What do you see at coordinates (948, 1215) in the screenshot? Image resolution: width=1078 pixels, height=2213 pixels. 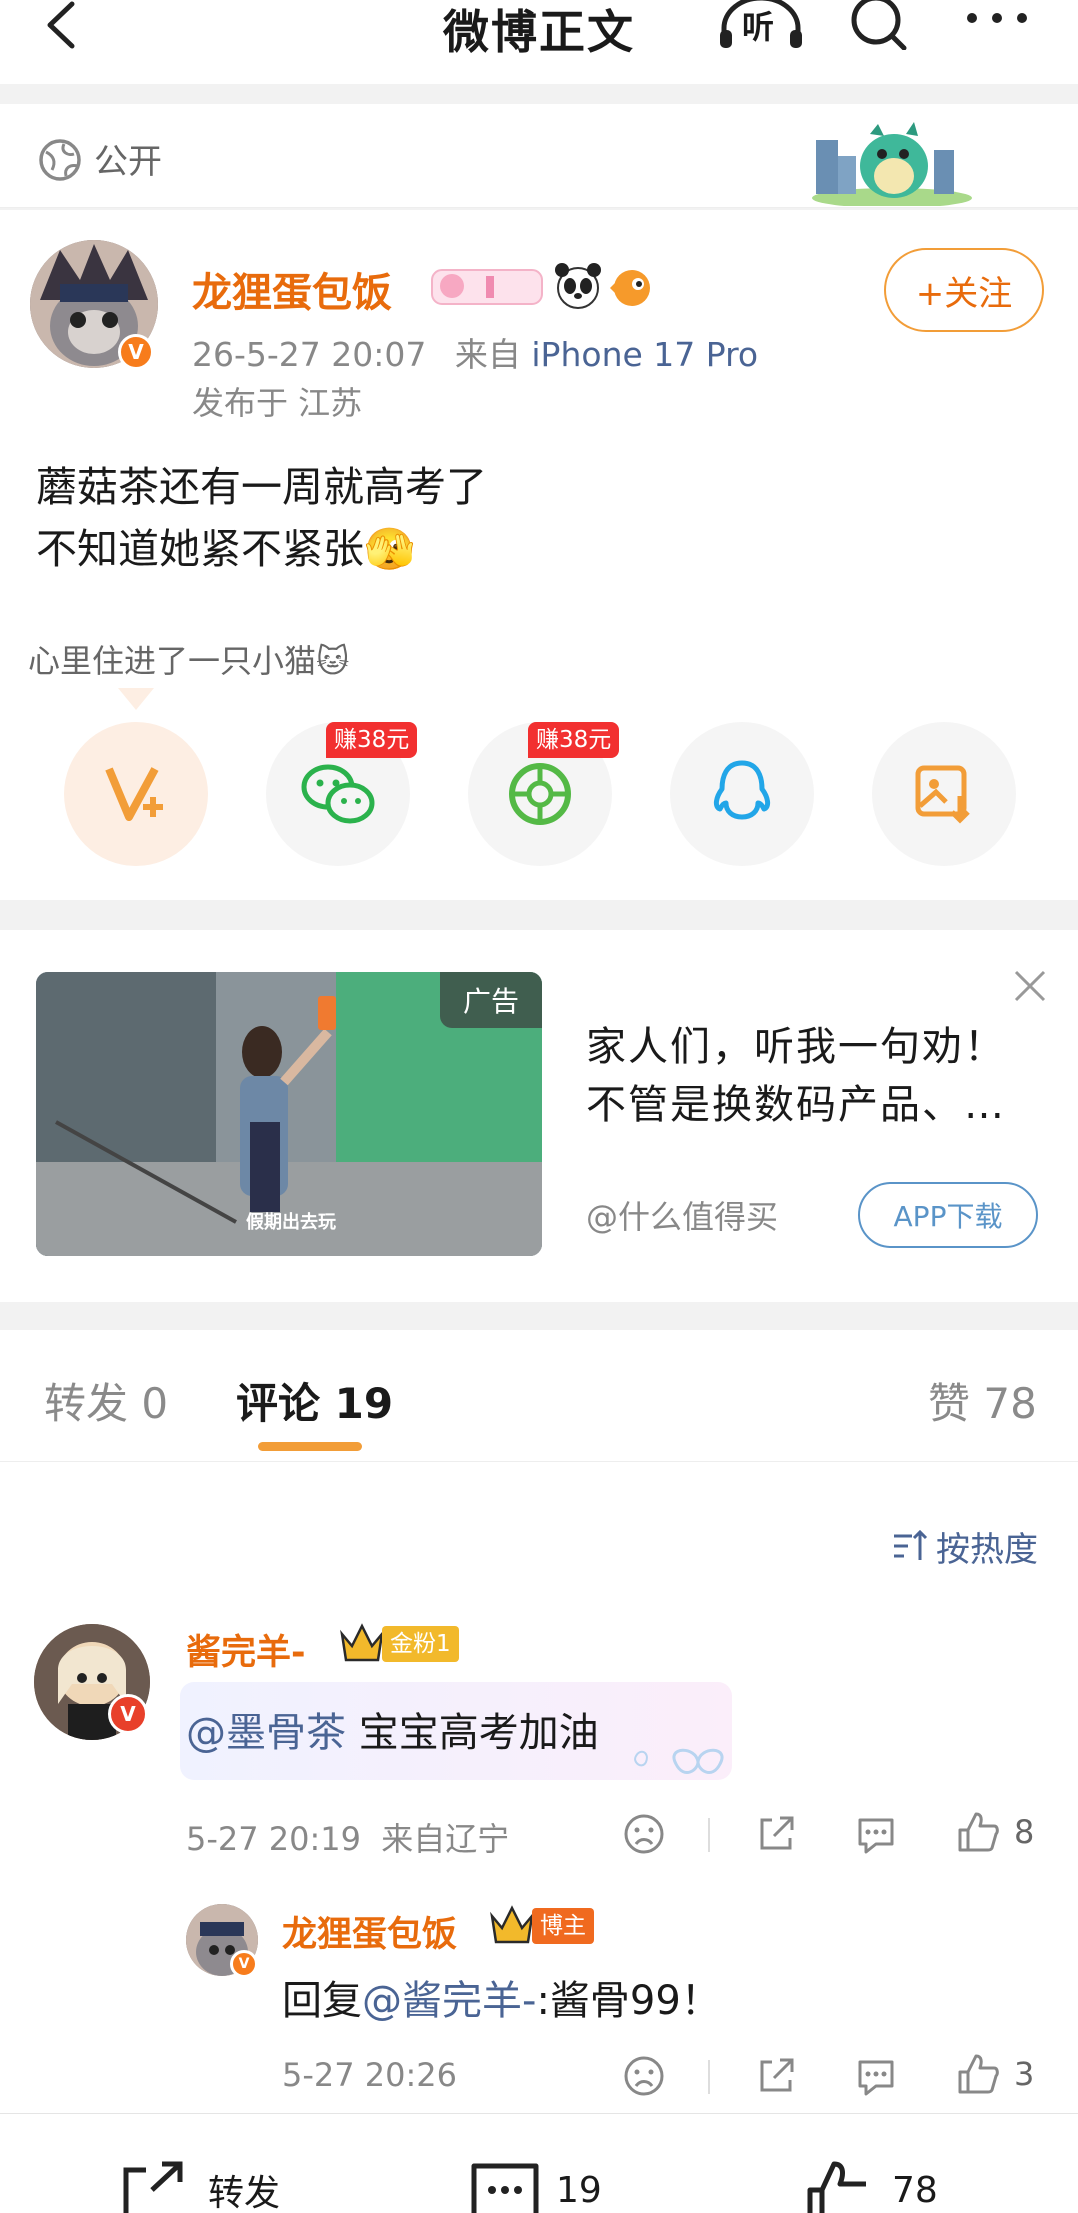 I see `app-download-button: APP下载` at bounding box center [948, 1215].